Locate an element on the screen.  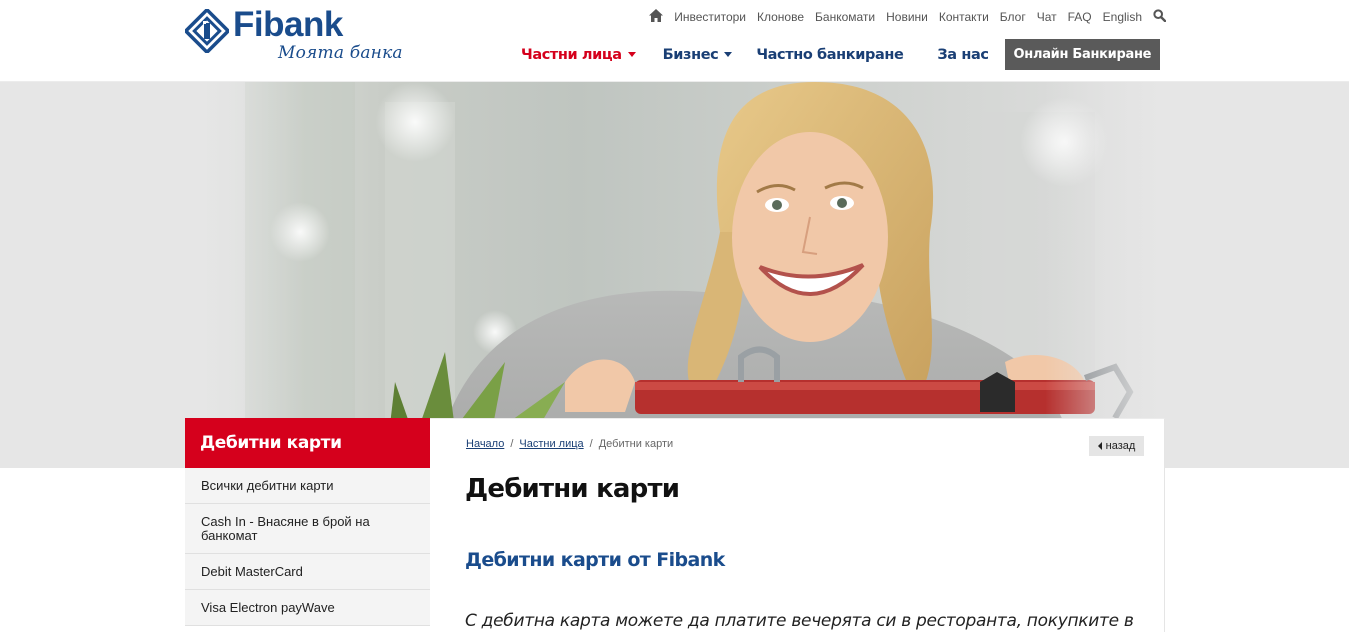
sidebar-item-debit-mastercard: Debit MasterCard is located at coordinates (307, 572).